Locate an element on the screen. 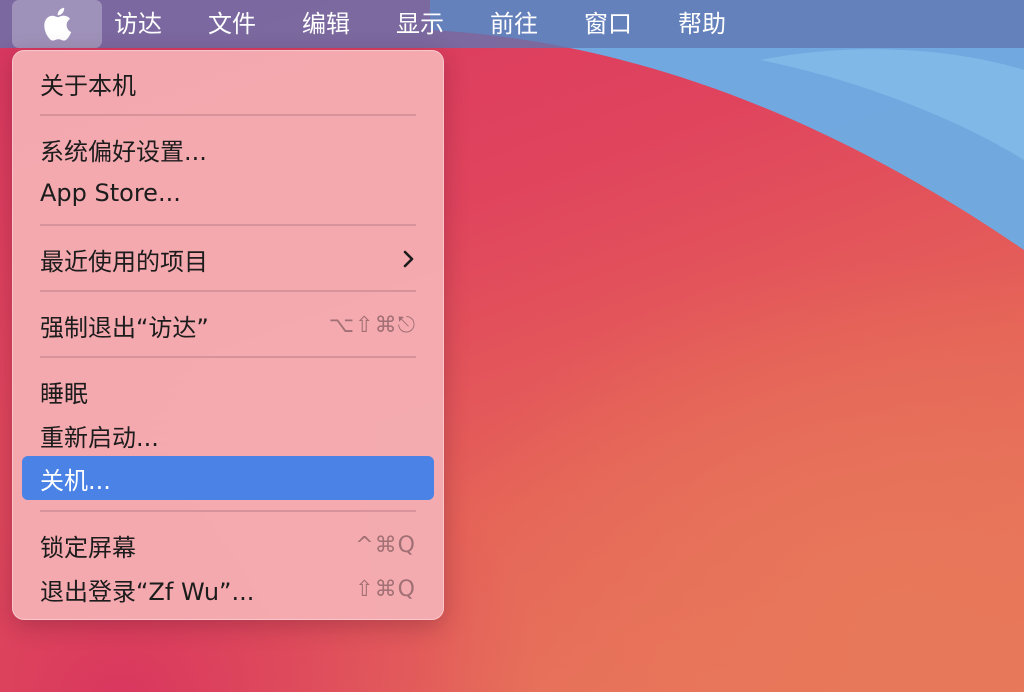  menu-item-shortcut: ⇧⌘Q is located at coordinates (385, 589).